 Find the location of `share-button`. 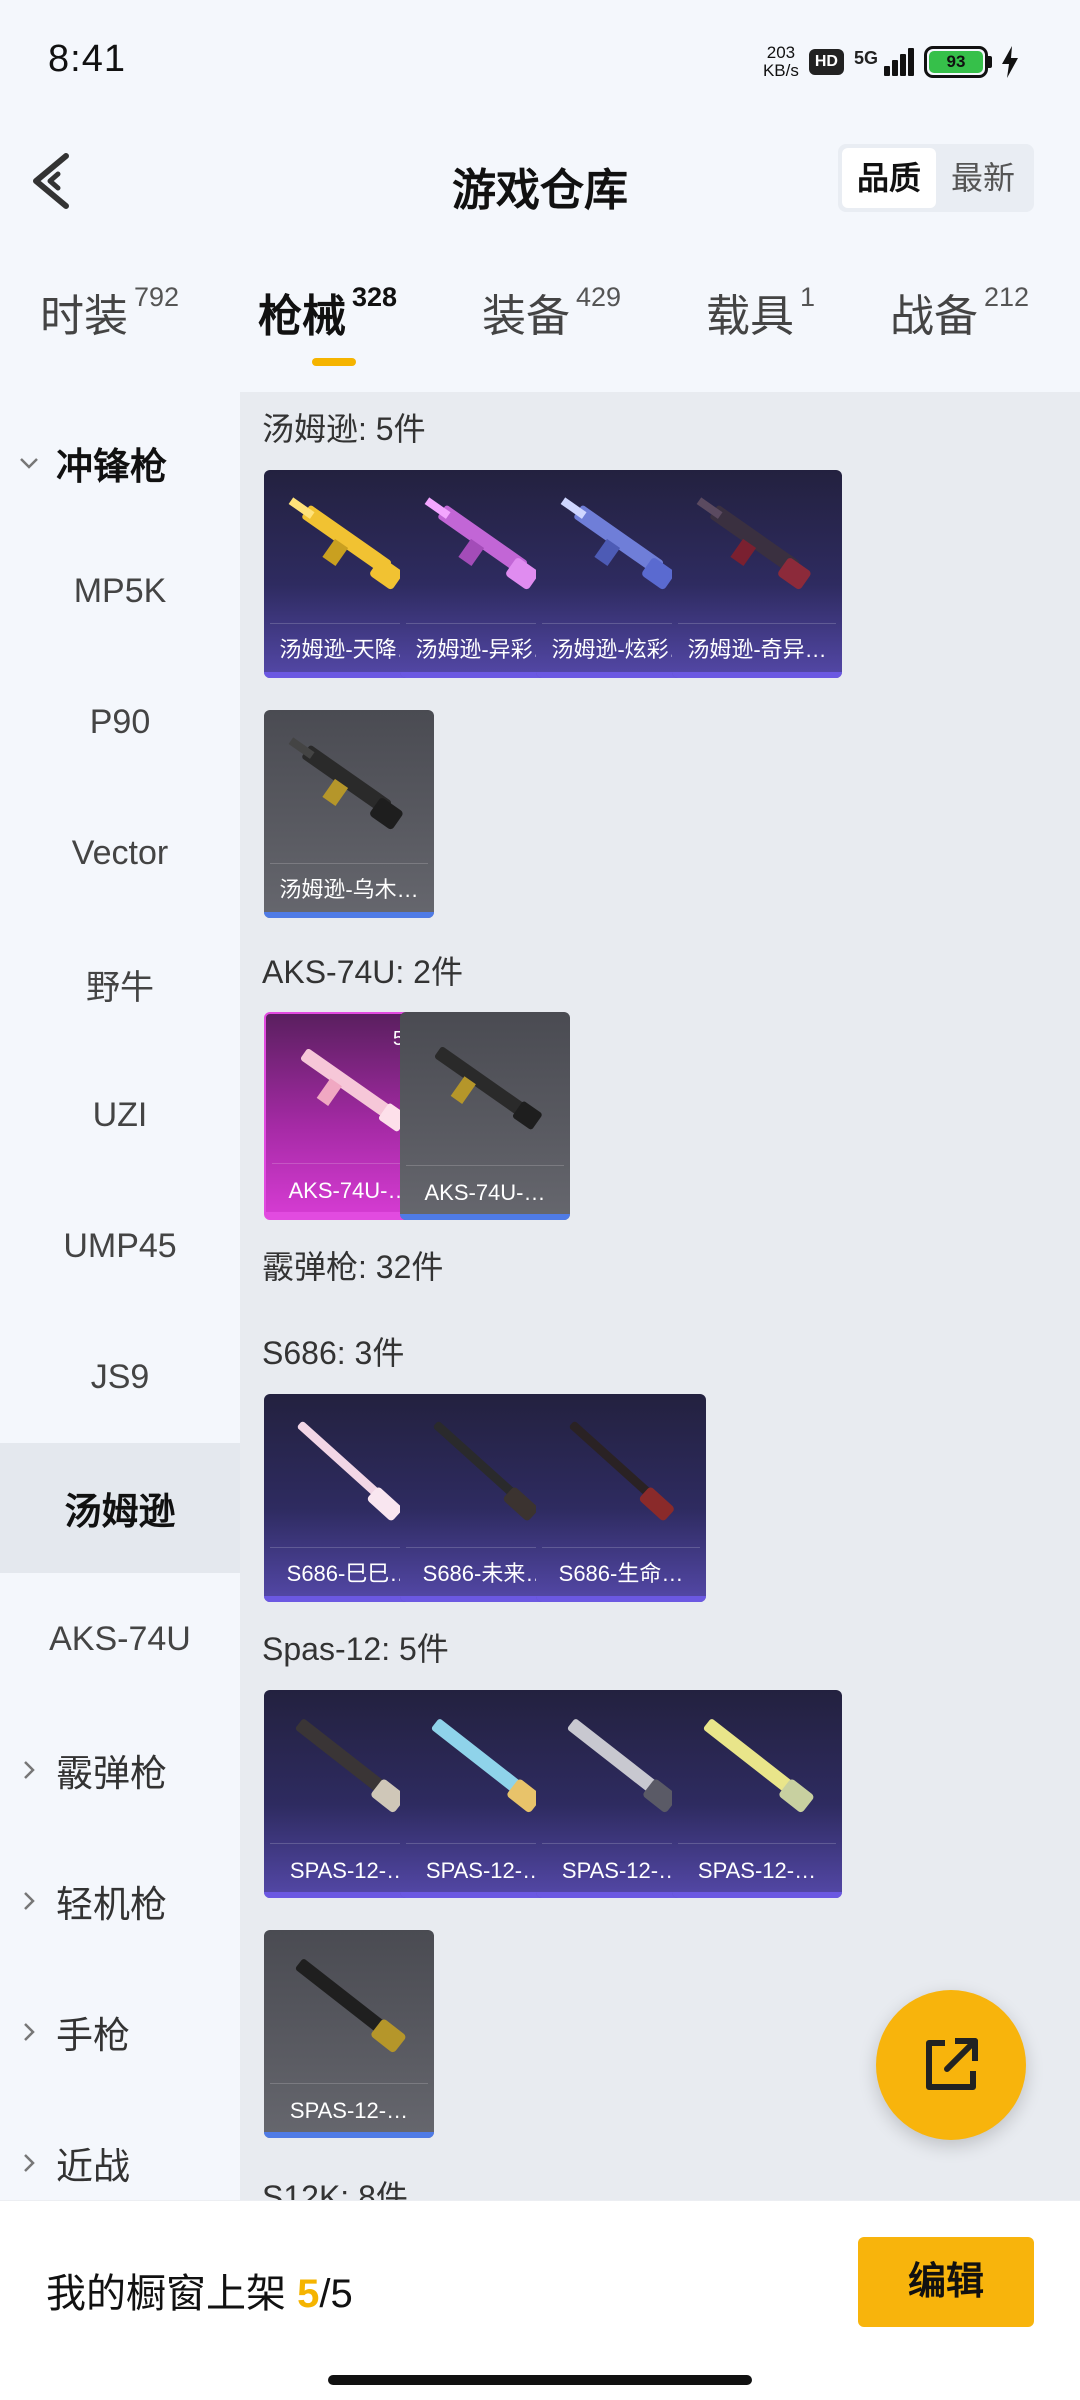

share-button is located at coordinates (951, 2065).